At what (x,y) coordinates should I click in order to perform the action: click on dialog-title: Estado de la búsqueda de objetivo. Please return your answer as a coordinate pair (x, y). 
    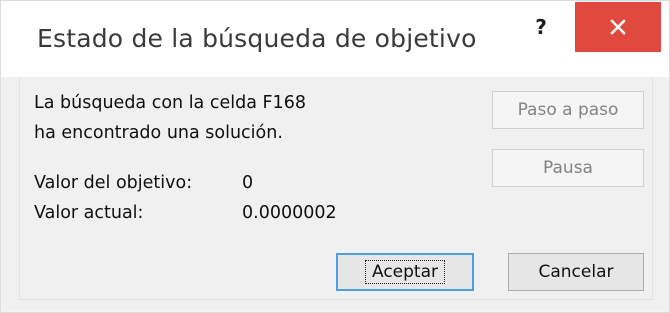
    Looking at the image, I should click on (257, 38).